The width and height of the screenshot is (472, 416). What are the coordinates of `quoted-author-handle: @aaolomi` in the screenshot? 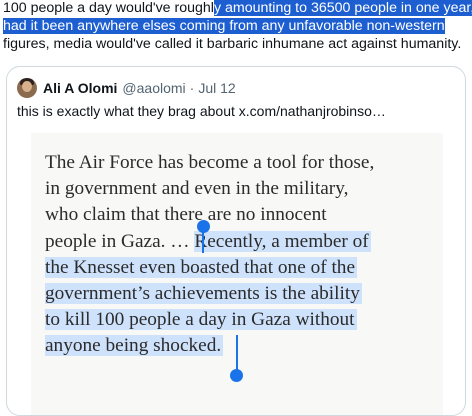 It's located at (153, 88).